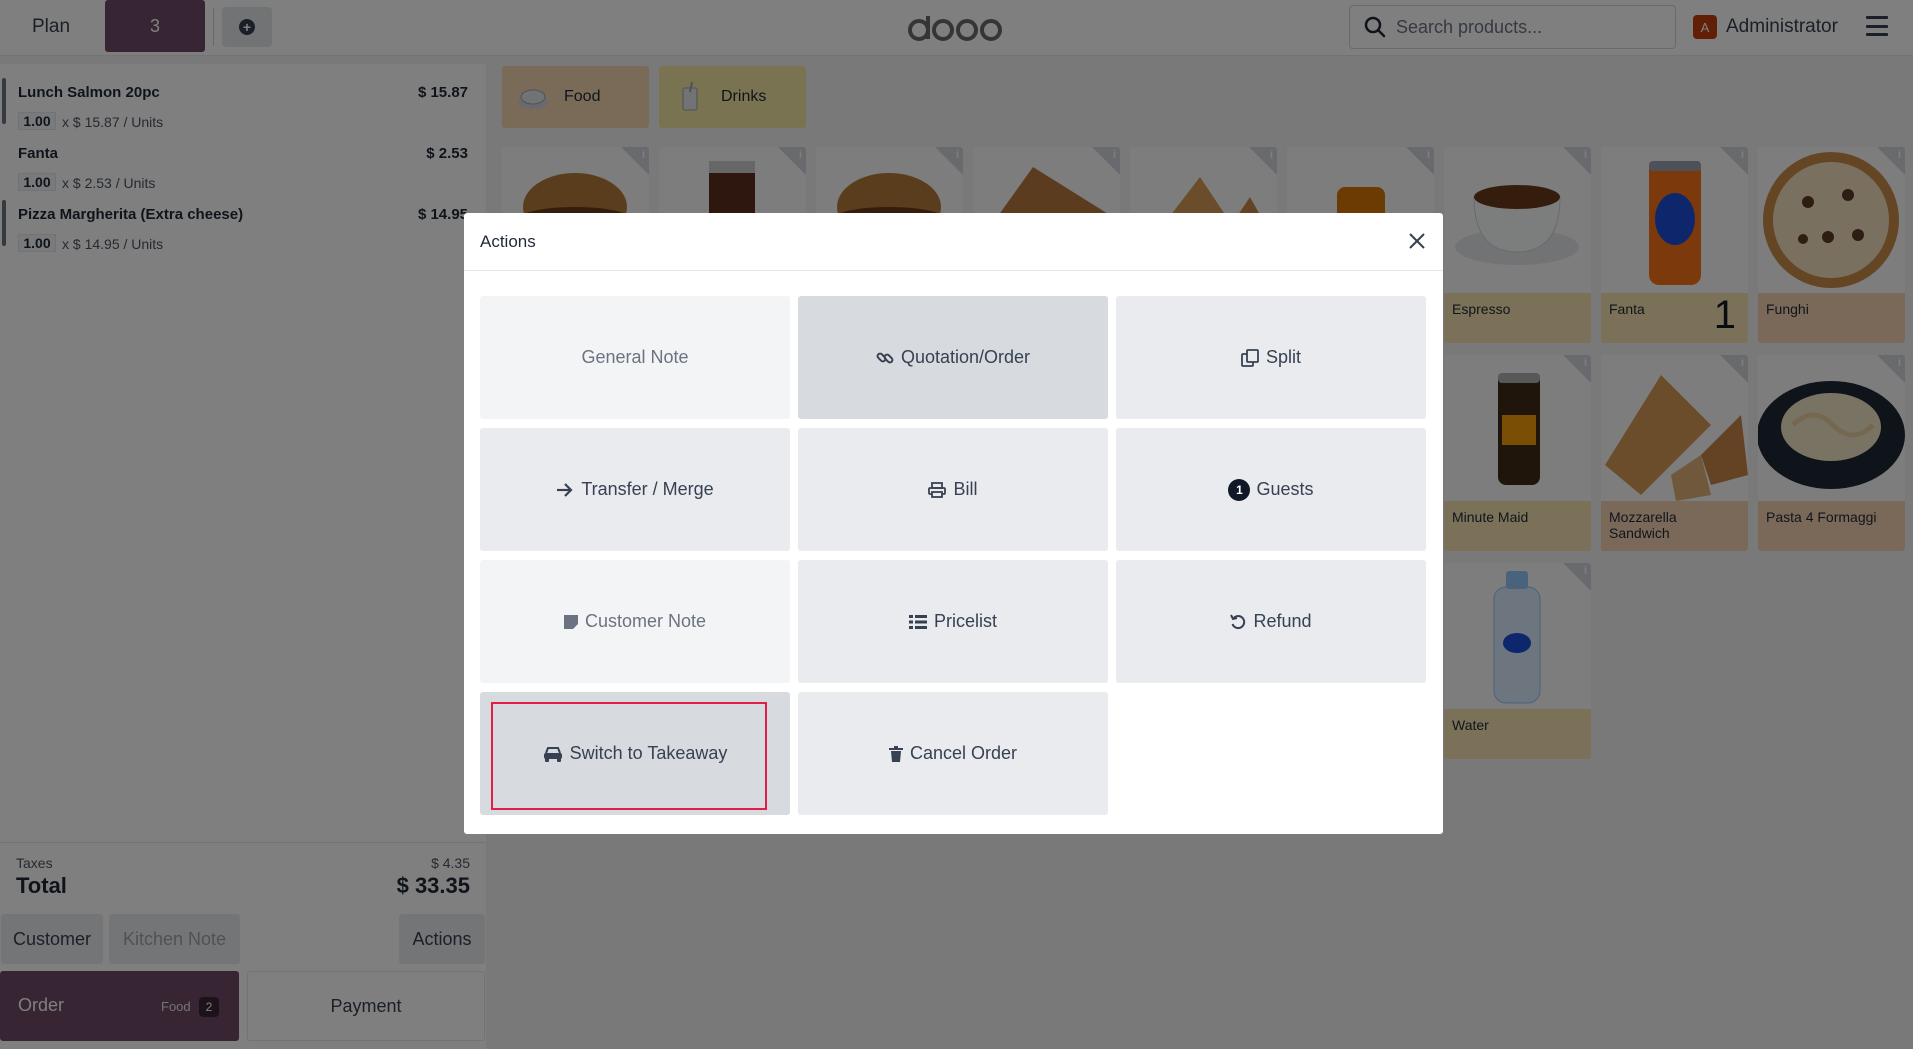  What do you see at coordinates (508, 241) in the screenshot?
I see `dialog-title: Actions` at bounding box center [508, 241].